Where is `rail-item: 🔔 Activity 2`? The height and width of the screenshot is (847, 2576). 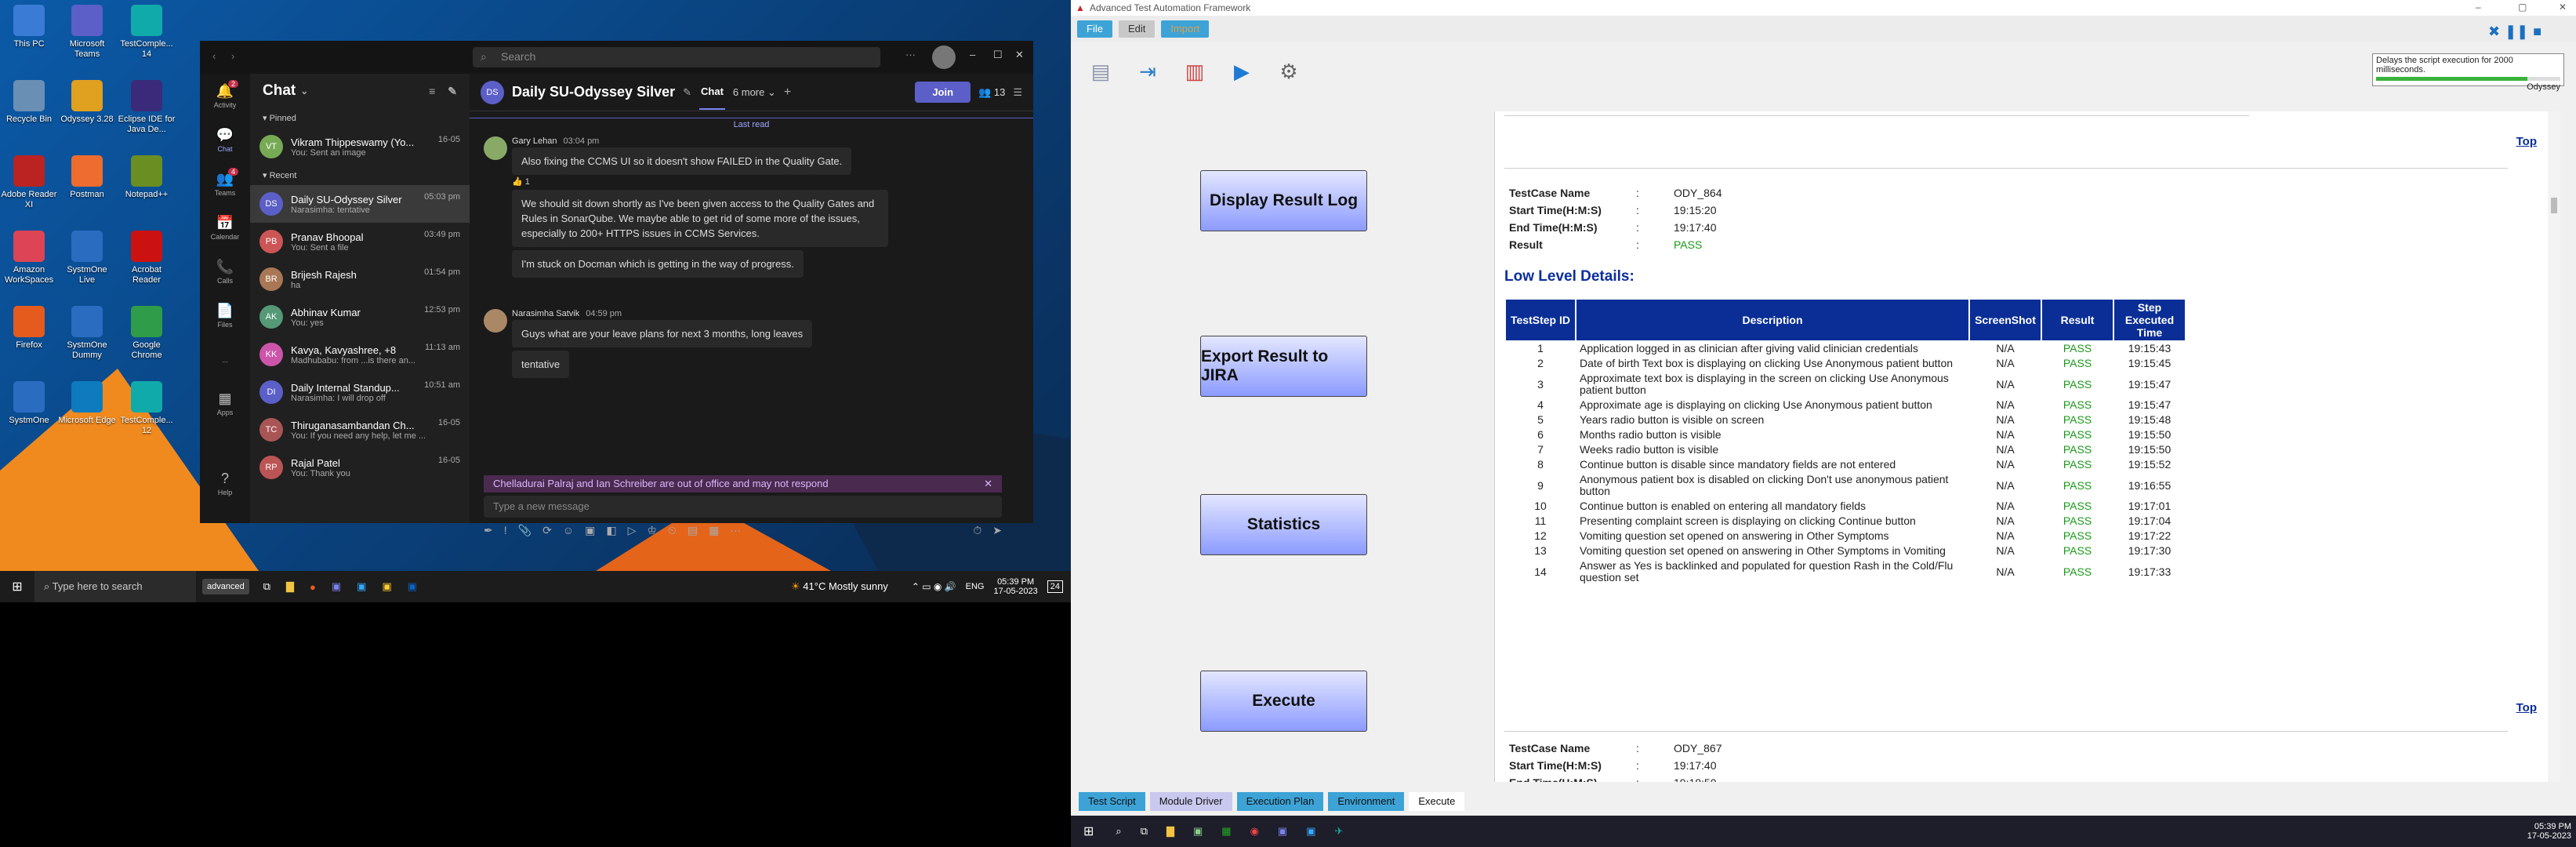 rail-item: 🔔 Activity 2 is located at coordinates (225, 96).